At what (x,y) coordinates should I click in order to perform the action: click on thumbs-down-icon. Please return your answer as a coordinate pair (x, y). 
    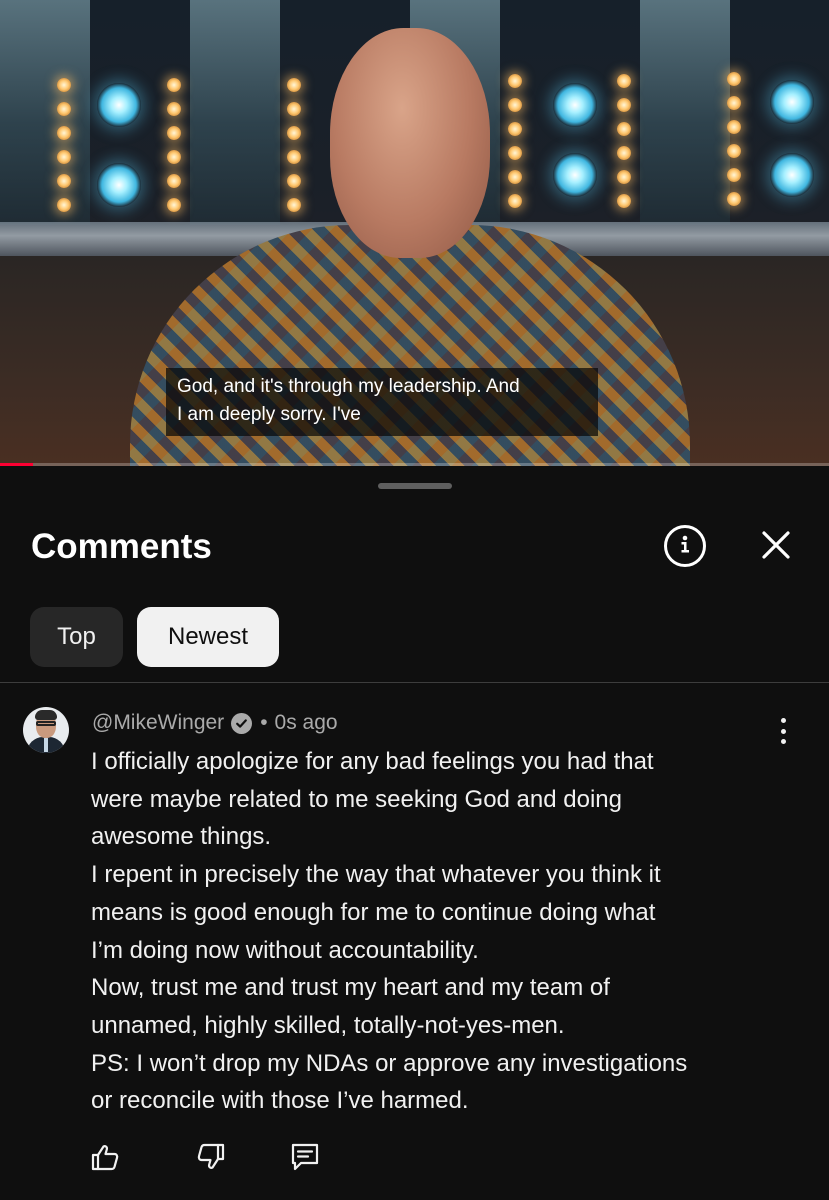
    Looking at the image, I should click on (211, 1159).